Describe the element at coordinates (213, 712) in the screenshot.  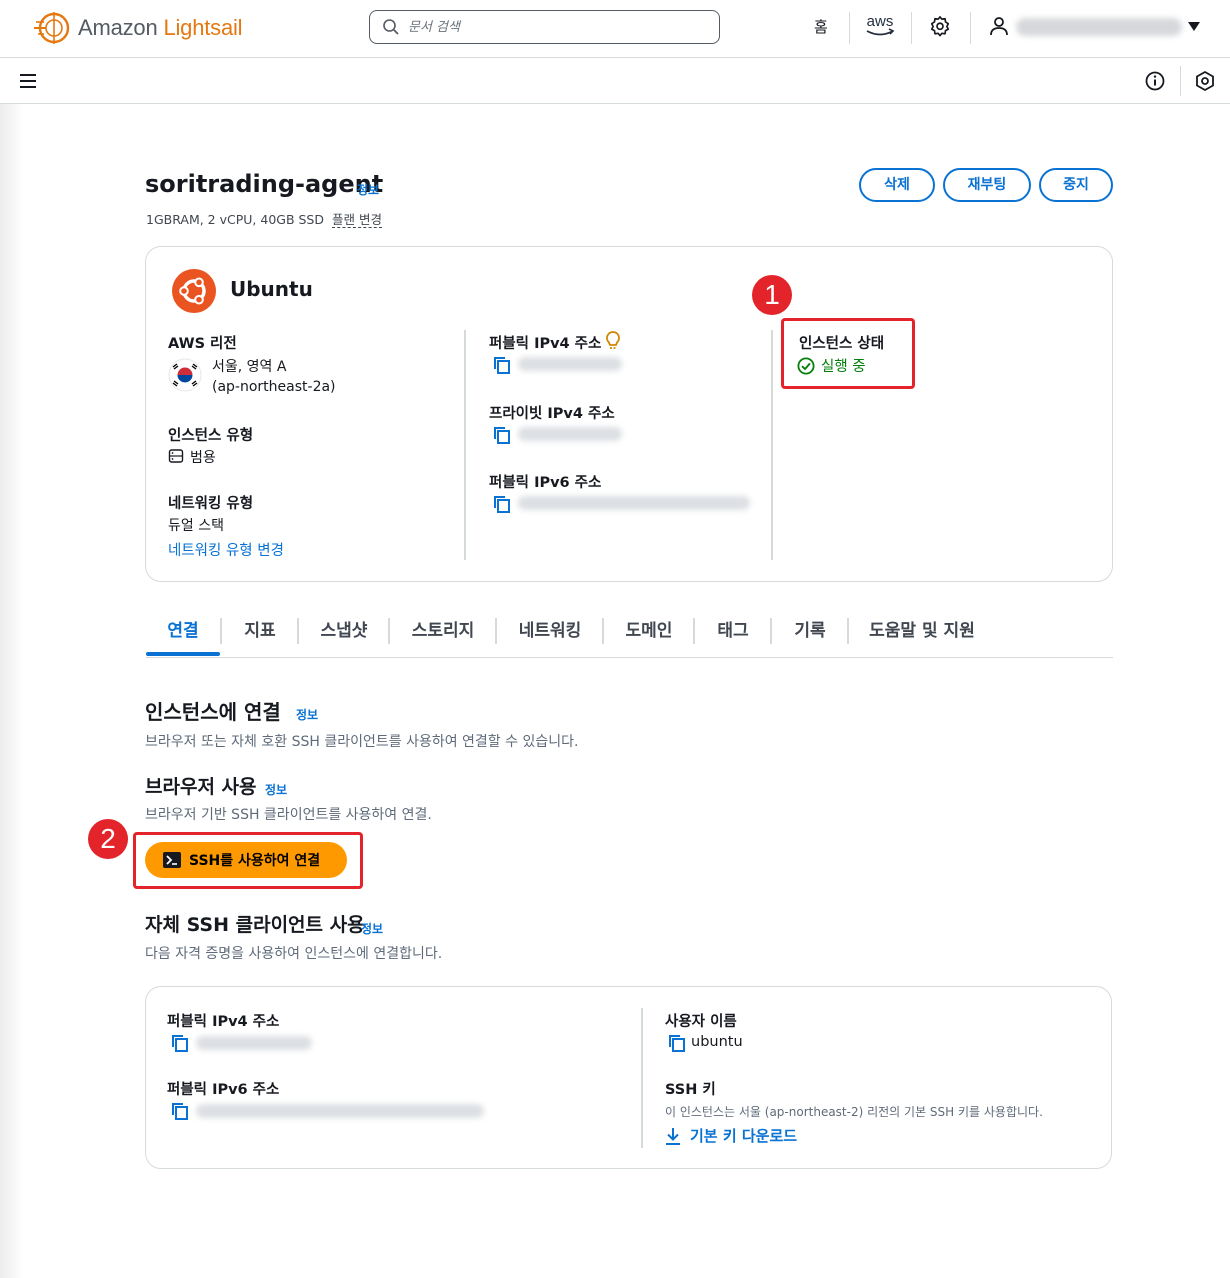
I see `connect-section-title: 인스턴스에 연결` at that location.